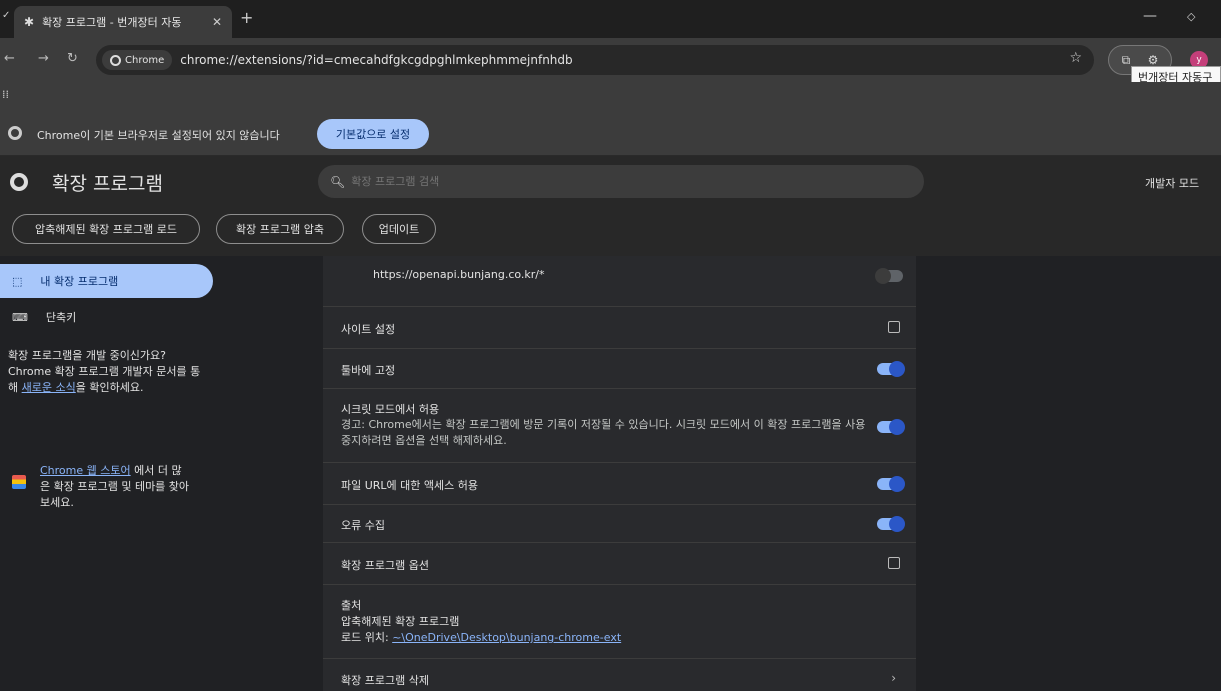  What do you see at coordinates (1126, 60) in the screenshot?
I see `extension-action-icon: ⧉` at bounding box center [1126, 60].